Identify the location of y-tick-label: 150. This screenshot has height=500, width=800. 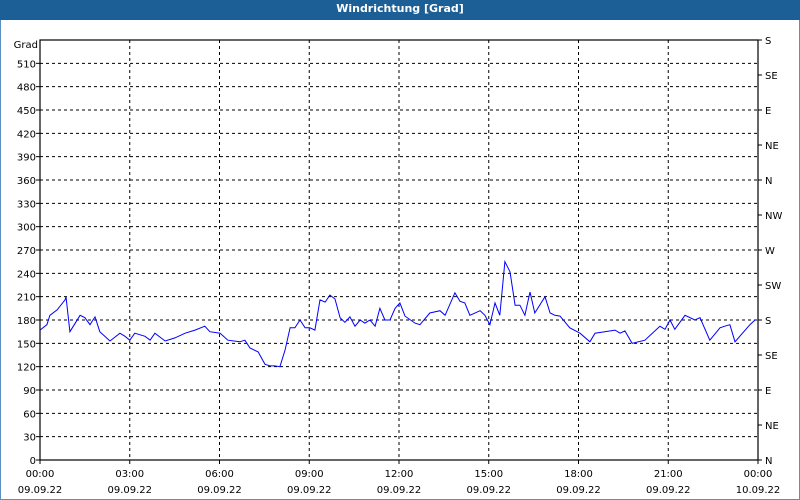
(26, 344).